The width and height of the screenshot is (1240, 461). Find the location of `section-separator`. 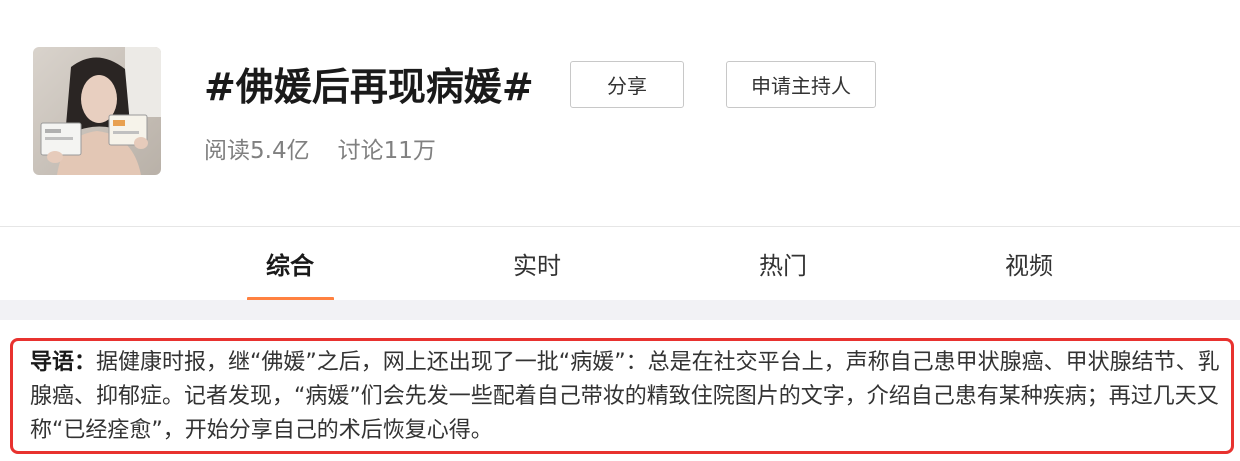

section-separator is located at coordinates (620, 310).